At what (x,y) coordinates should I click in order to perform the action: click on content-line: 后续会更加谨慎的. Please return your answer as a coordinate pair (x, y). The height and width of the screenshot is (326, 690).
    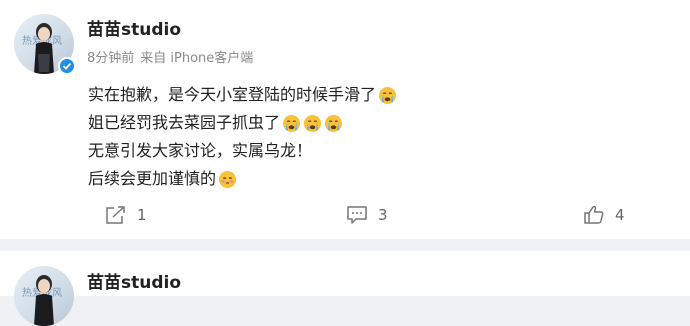
    Looking at the image, I should click on (368, 179).